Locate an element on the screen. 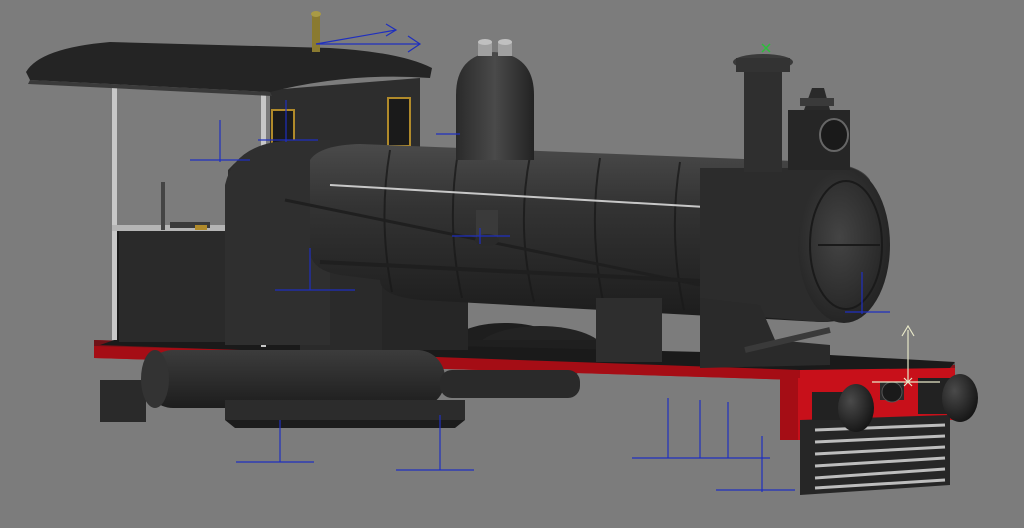 This screenshot has width=1024, height=528. headlamp is located at coordinates (819, 129).